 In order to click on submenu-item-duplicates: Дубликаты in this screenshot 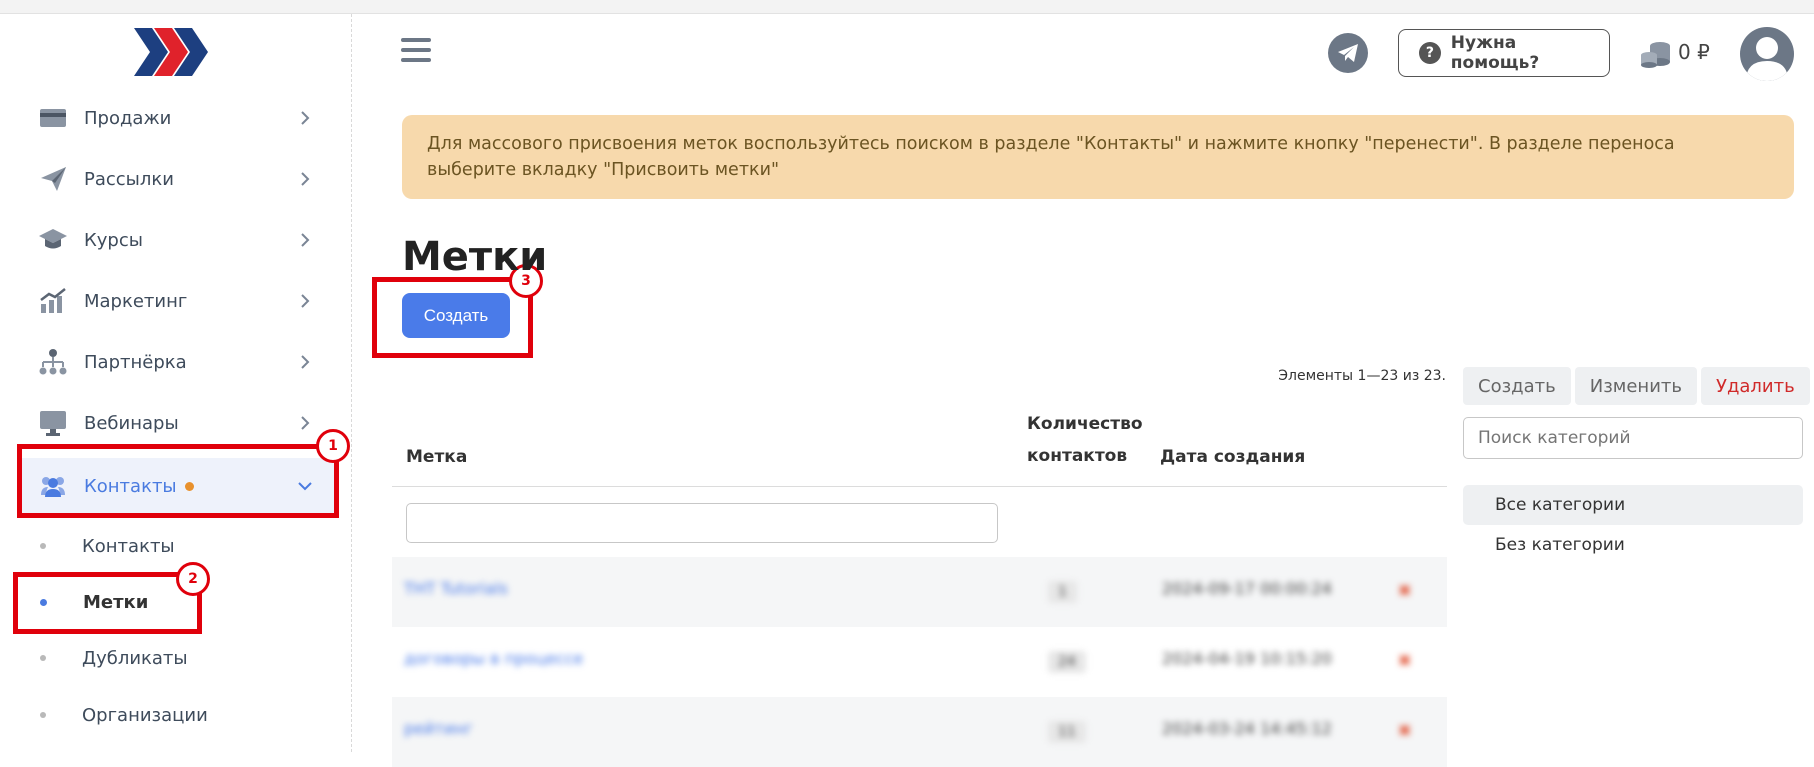, I will do `click(114, 658)`.